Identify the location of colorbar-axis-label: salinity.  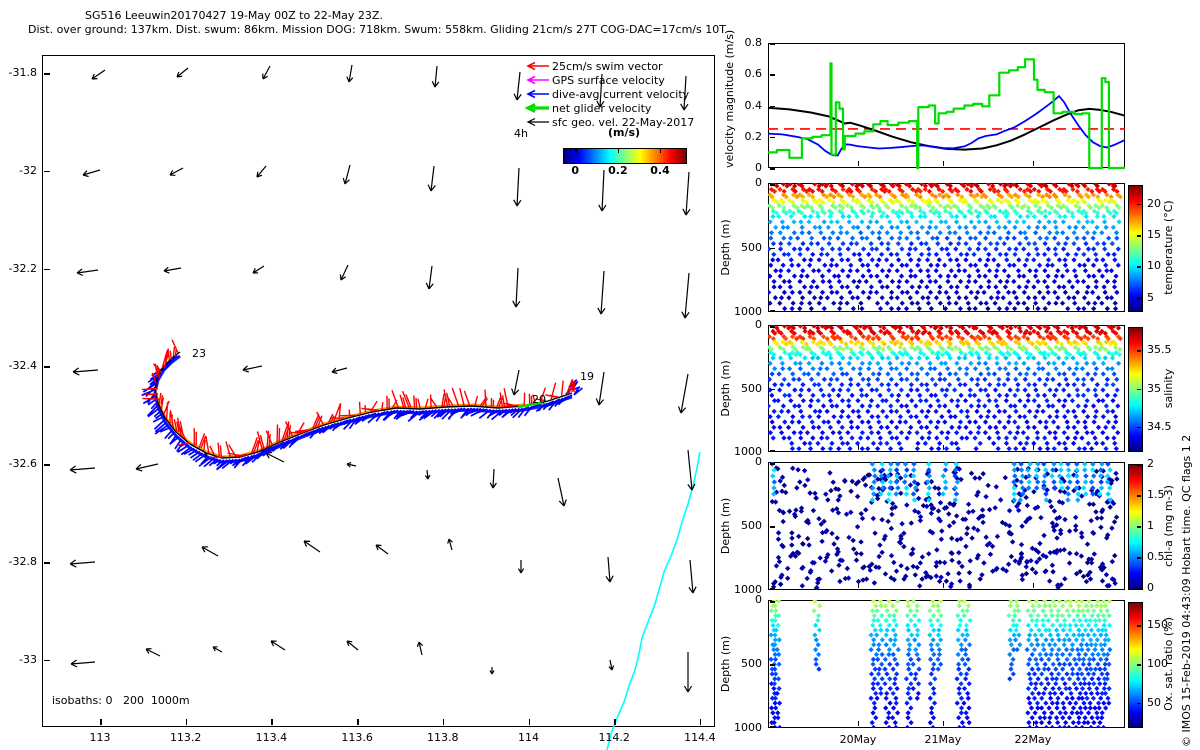
(1168, 388).